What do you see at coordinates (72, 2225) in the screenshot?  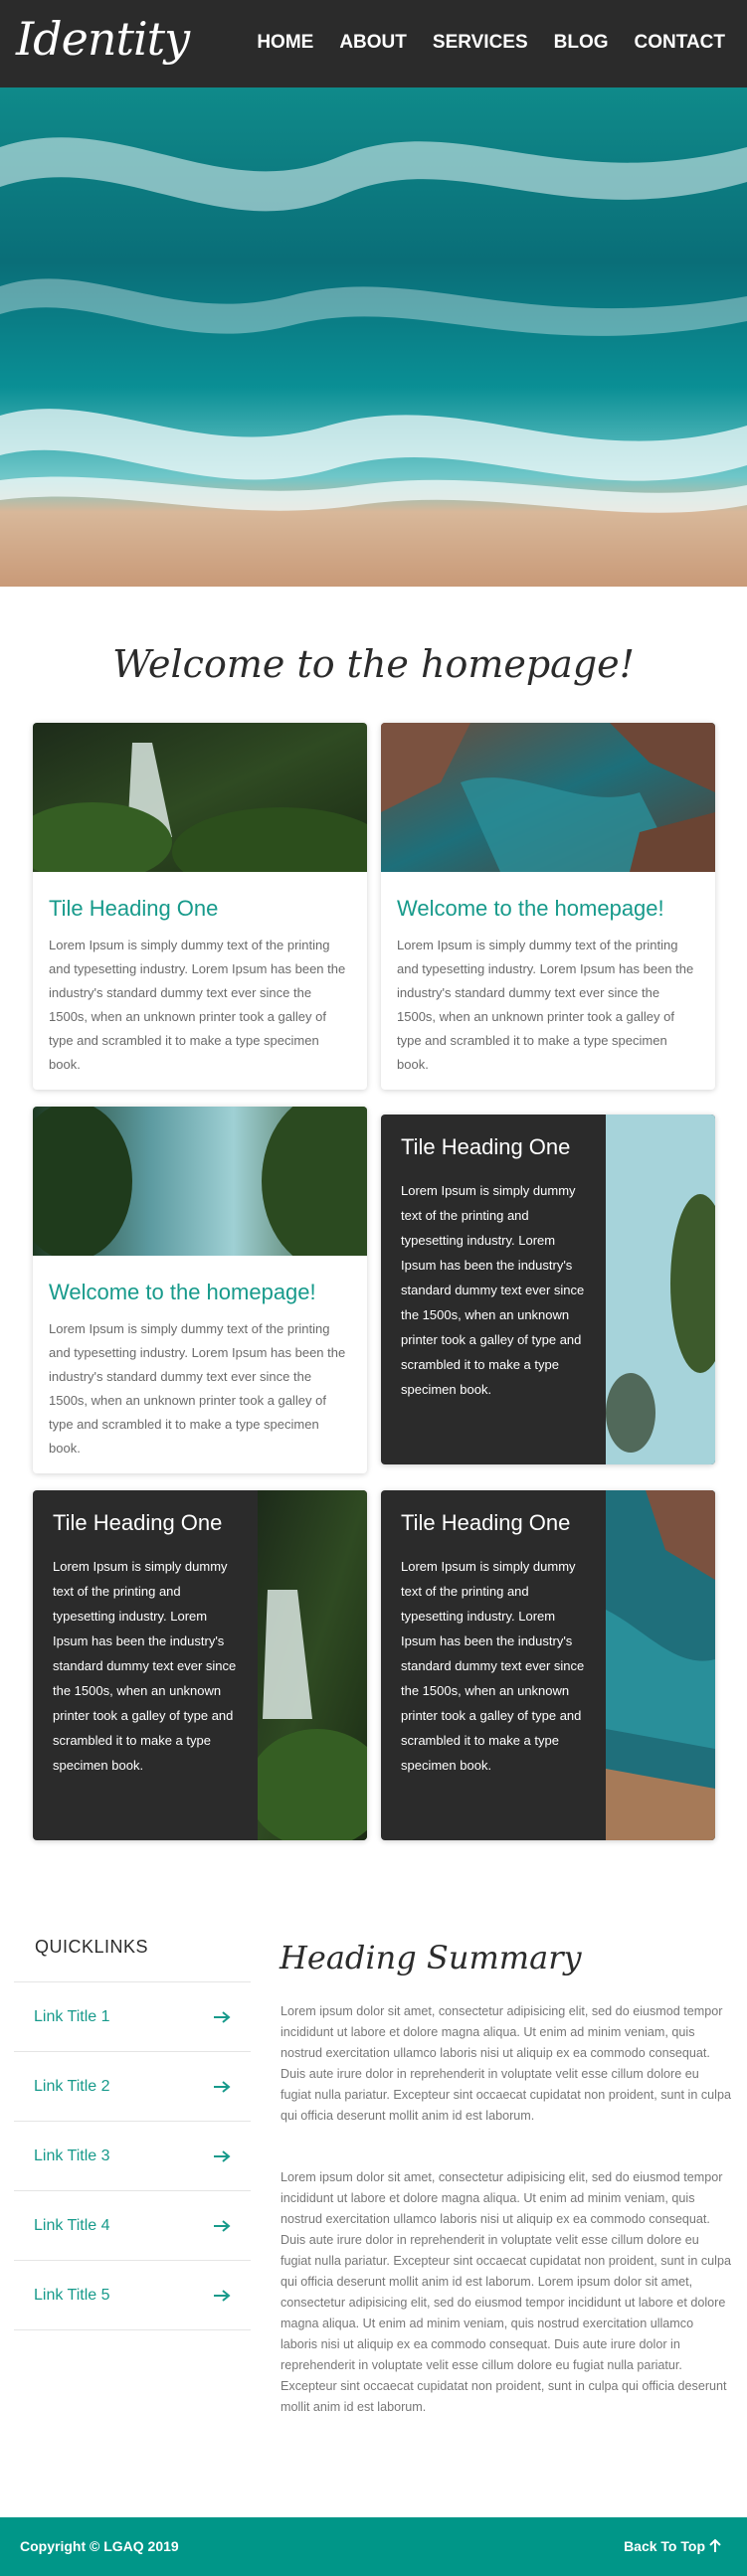 I see `quicklink-label: Link Title 4` at bounding box center [72, 2225].